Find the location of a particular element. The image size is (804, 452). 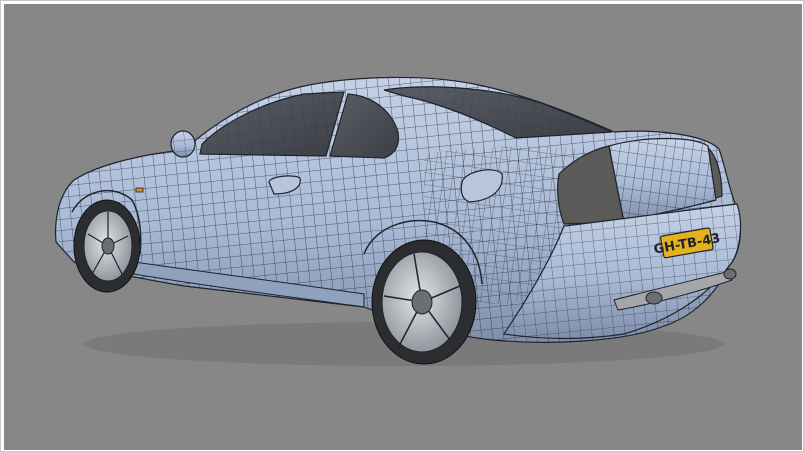

side-marker-light is located at coordinates (139, 190).